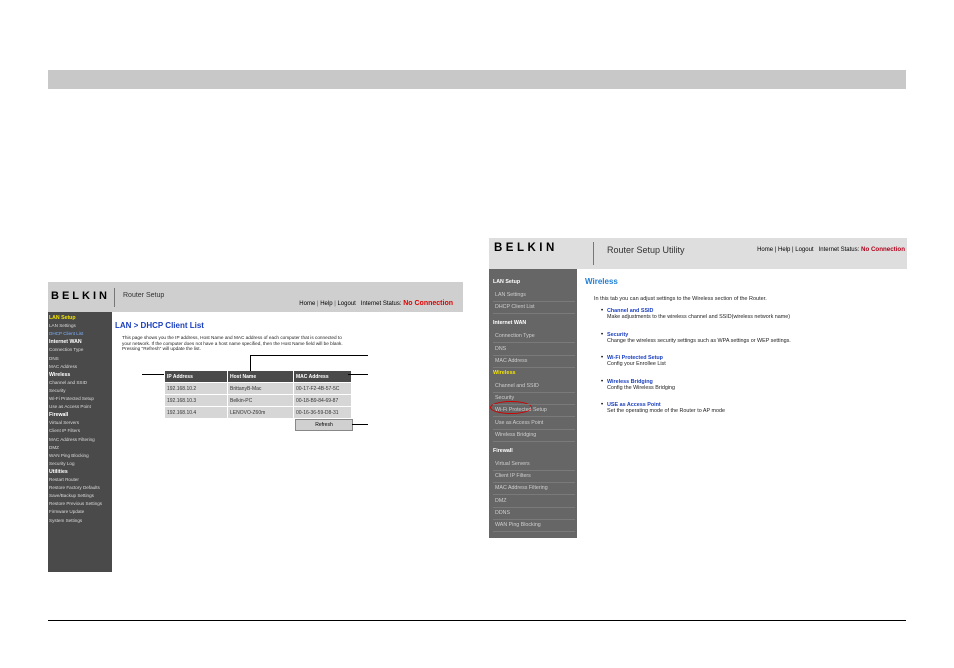  Describe the element at coordinates (62, 318) in the screenshot. I see `sidebar-item: LAN Setup` at that location.